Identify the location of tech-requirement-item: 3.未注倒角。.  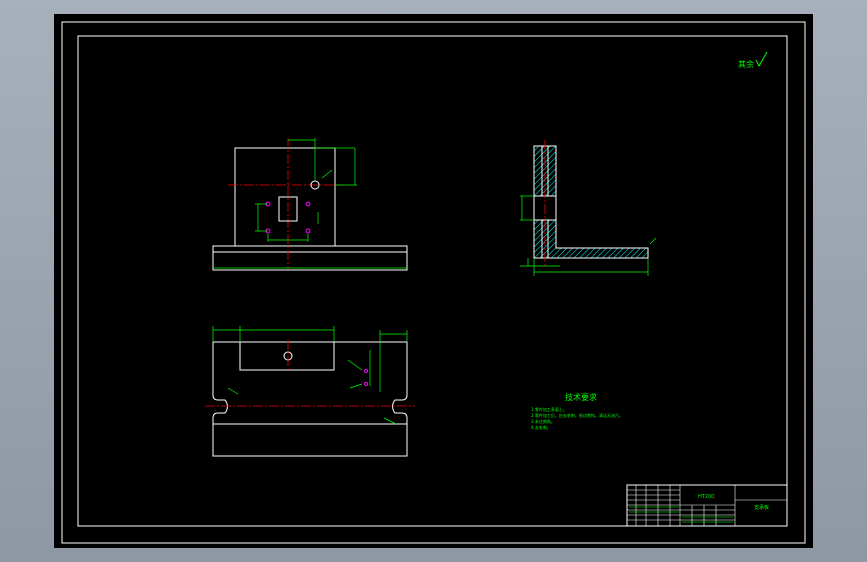
(543, 421).